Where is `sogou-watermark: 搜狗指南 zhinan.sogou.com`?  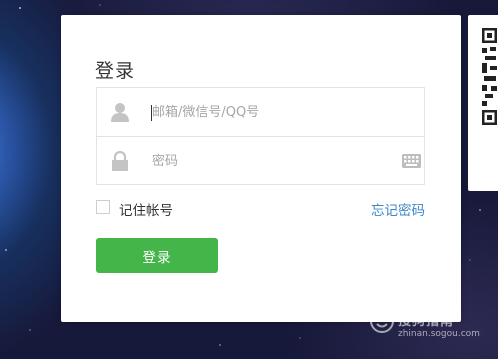
sogou-watermark: 搜狗指南 zhinan.sogou.com is located at coordinates (431, 330).